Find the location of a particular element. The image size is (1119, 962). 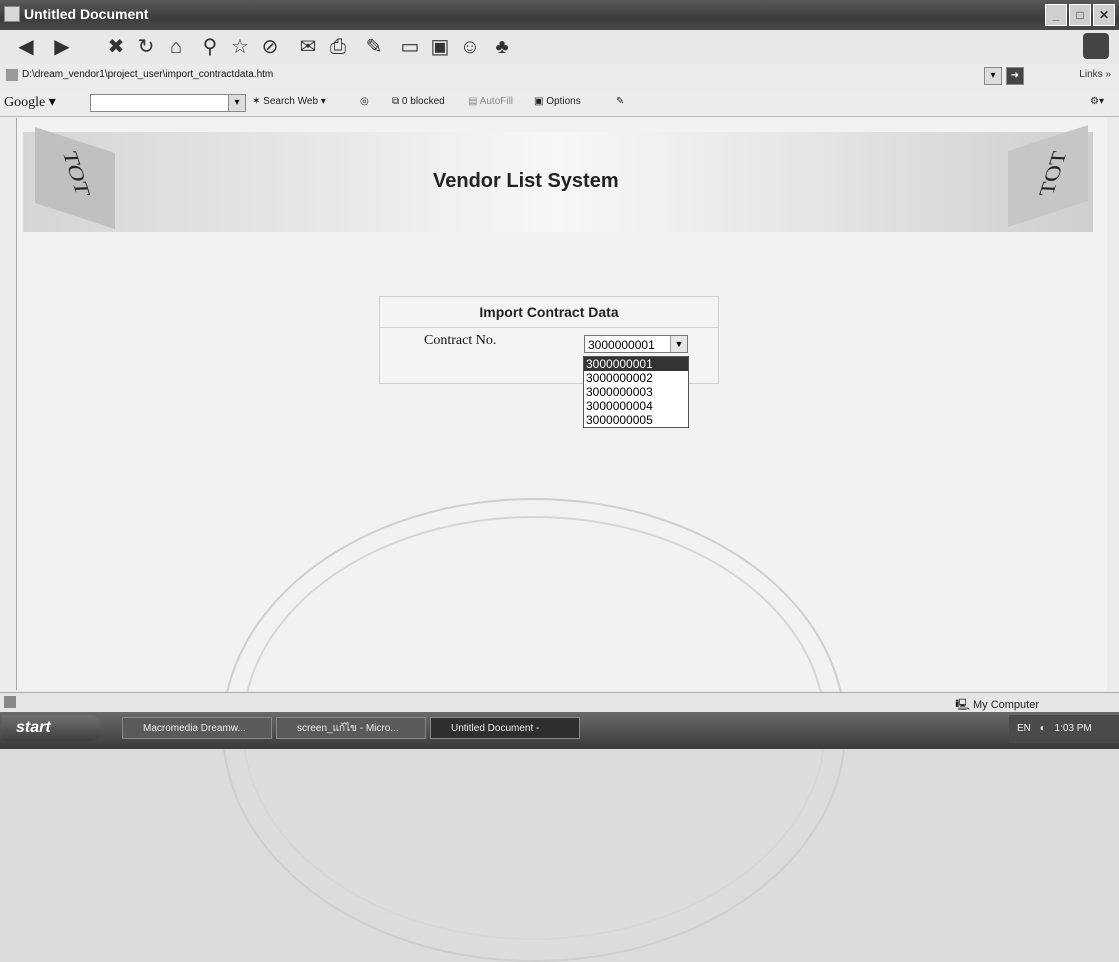

search-web-button: ✶ Search Web ▾ is located at coordinates (289, 101).